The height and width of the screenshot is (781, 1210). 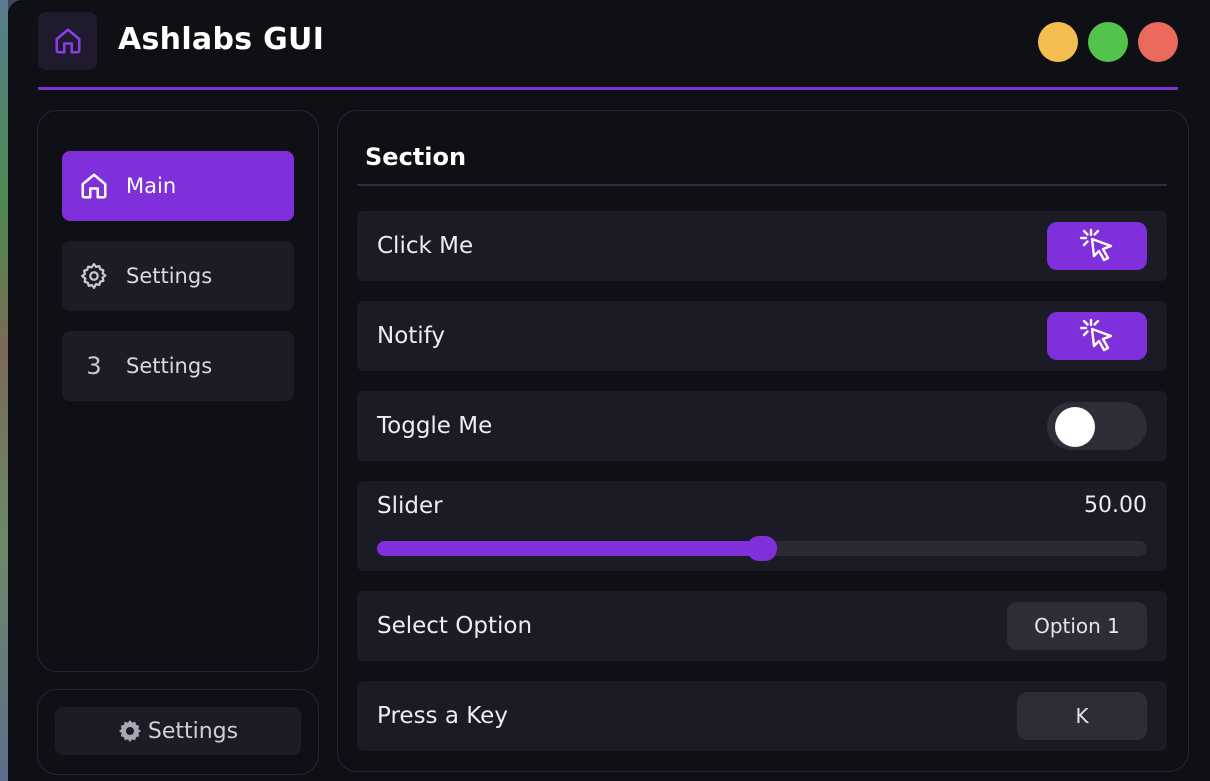 What do you see at coordinates (4, 390) in the screenshot?
I see `desktop-background` at bounding box center [4, 390].